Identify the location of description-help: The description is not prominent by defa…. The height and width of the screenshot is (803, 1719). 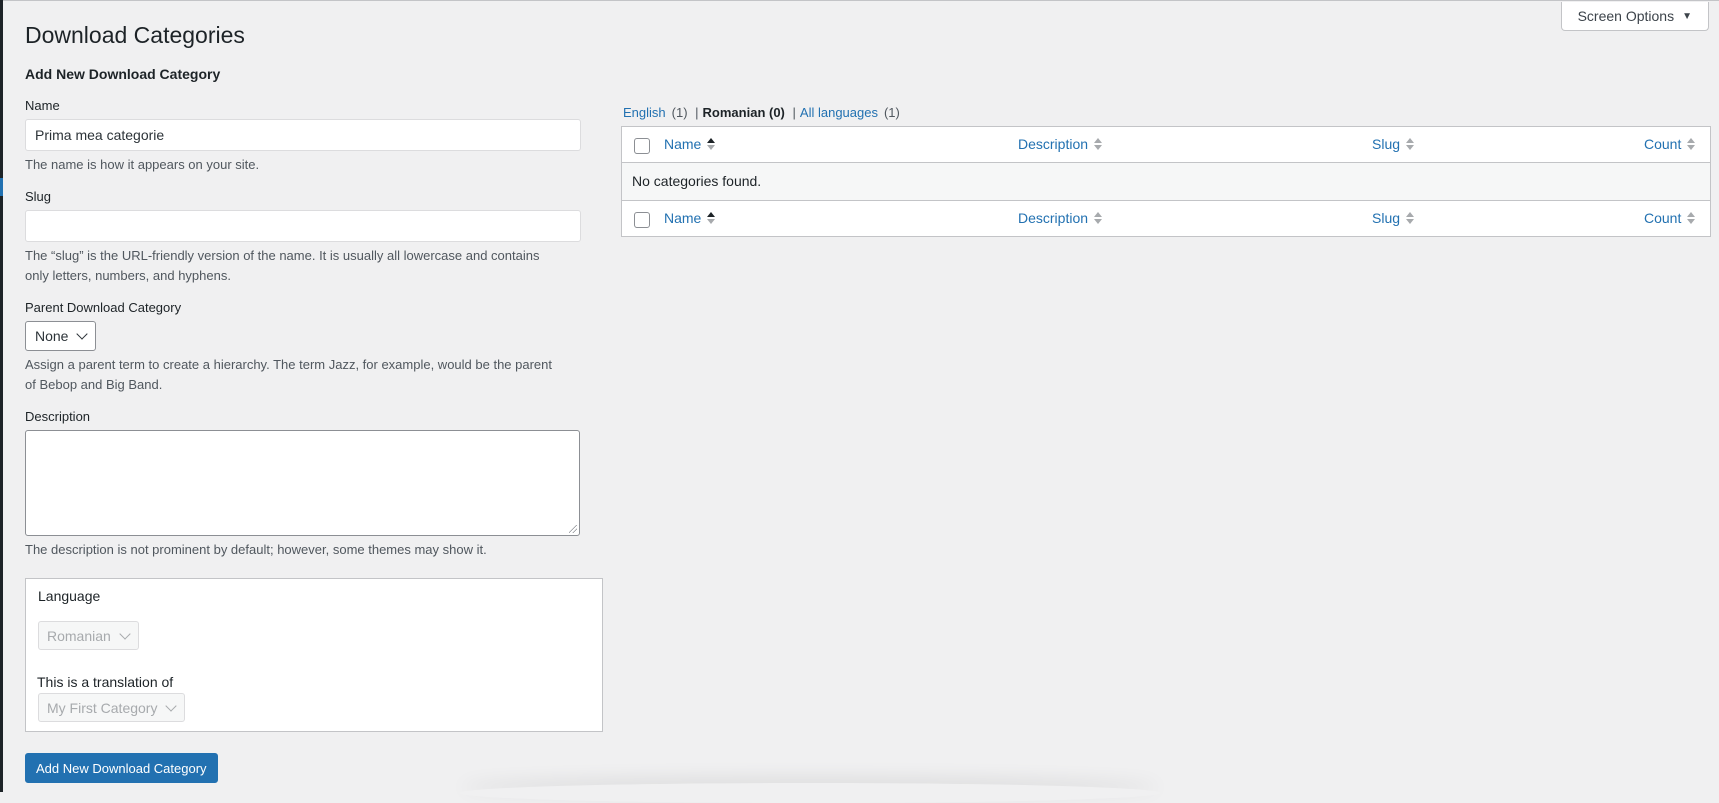
(256, 549).